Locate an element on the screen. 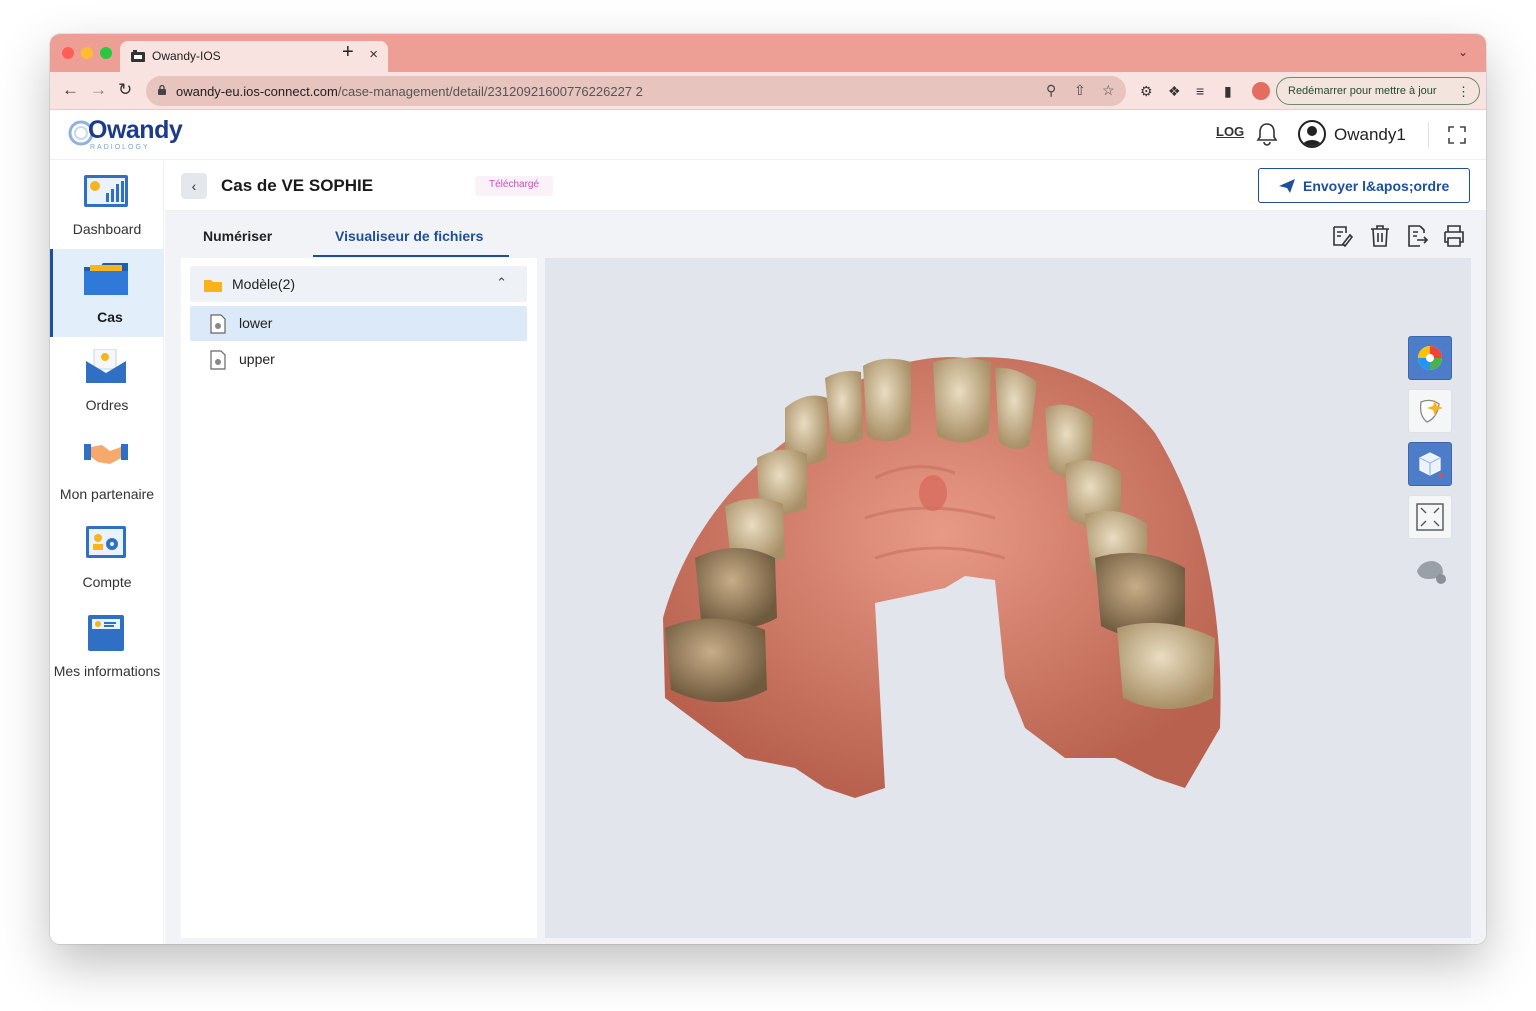 This screenshot has height=1011, width=1536. fit-view-icon is located at coordinates (1430, 517).